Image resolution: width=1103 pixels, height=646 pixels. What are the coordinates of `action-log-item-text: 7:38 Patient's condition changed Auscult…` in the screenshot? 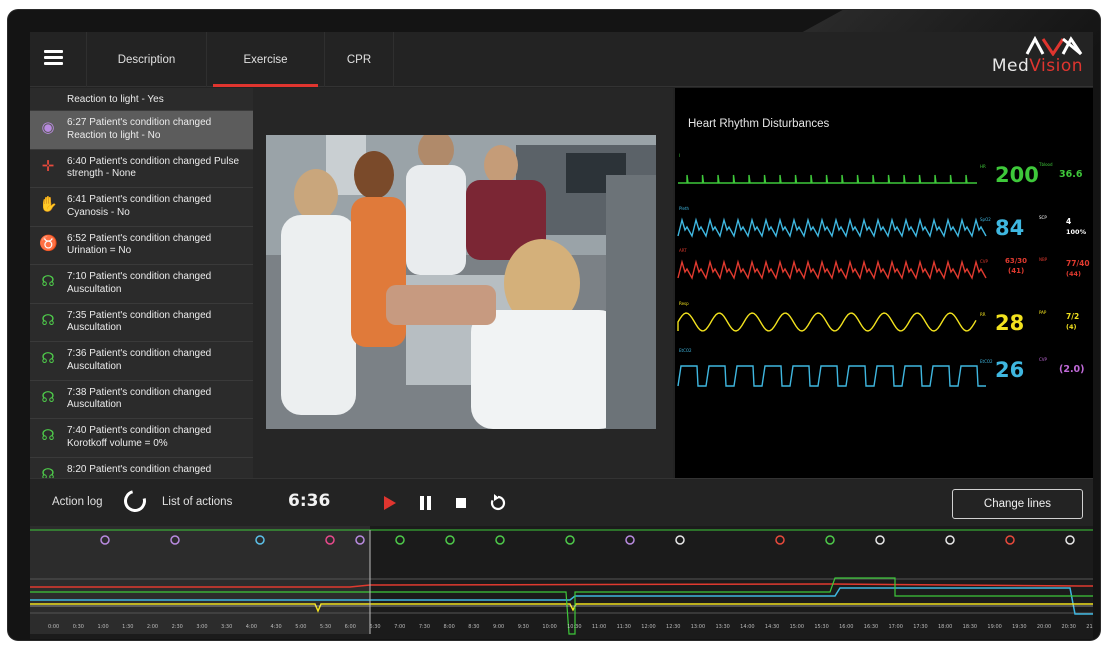 It's located at (139, 398).